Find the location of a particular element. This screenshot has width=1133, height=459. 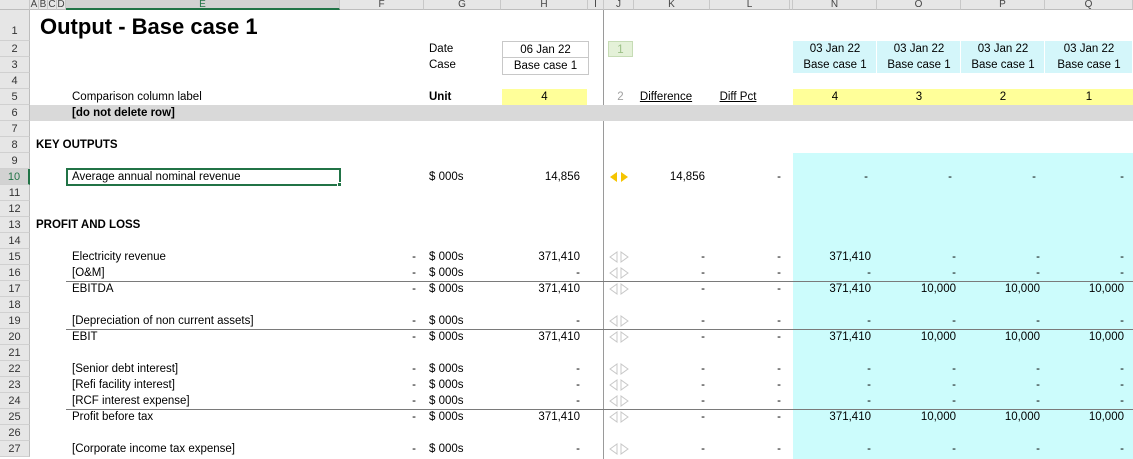

key-output-difference: 14,856 is located at coordinates (669, 177).